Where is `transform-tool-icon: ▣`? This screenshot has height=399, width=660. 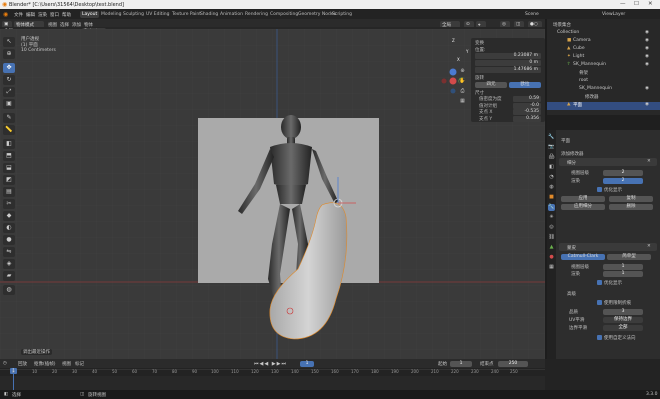
transform-tool-icon: ▣ is located at coordinates (9, 104).